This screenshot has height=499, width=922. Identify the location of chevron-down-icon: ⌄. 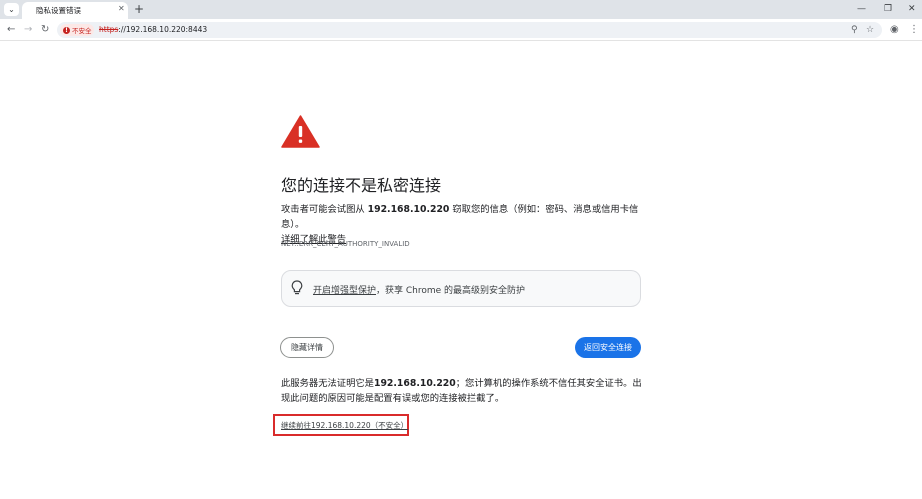
(11, 9).